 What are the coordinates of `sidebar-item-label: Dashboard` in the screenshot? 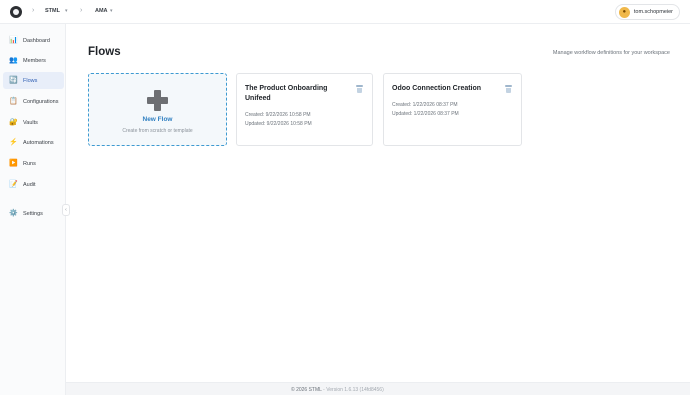 It's located at (36, 40).